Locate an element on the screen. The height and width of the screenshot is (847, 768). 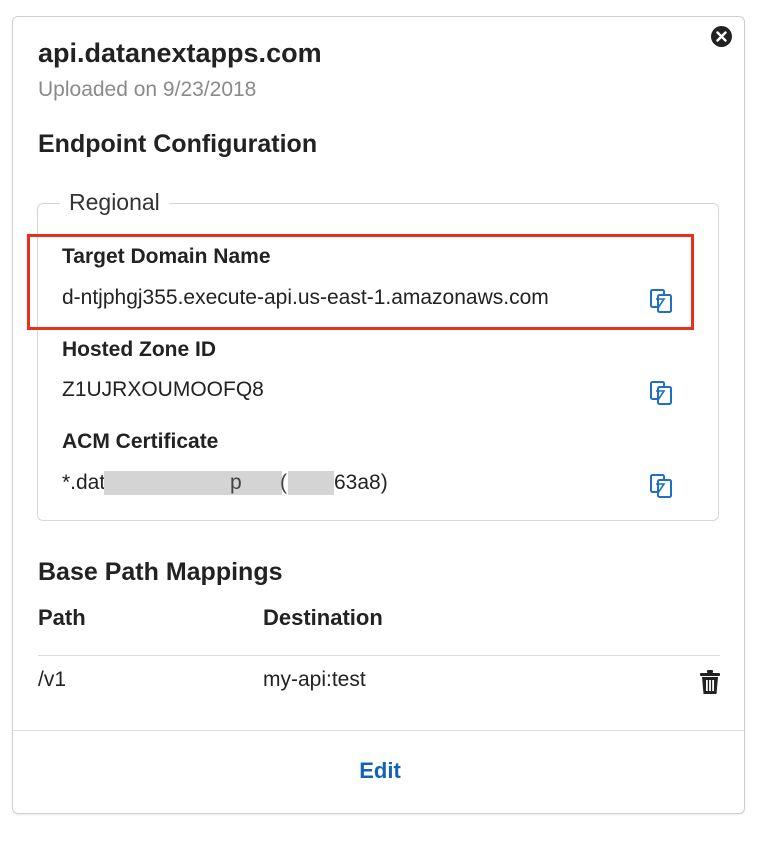
endpoint-configuration-heading: Endpoint Configuration is located at coordinates (178, 144).